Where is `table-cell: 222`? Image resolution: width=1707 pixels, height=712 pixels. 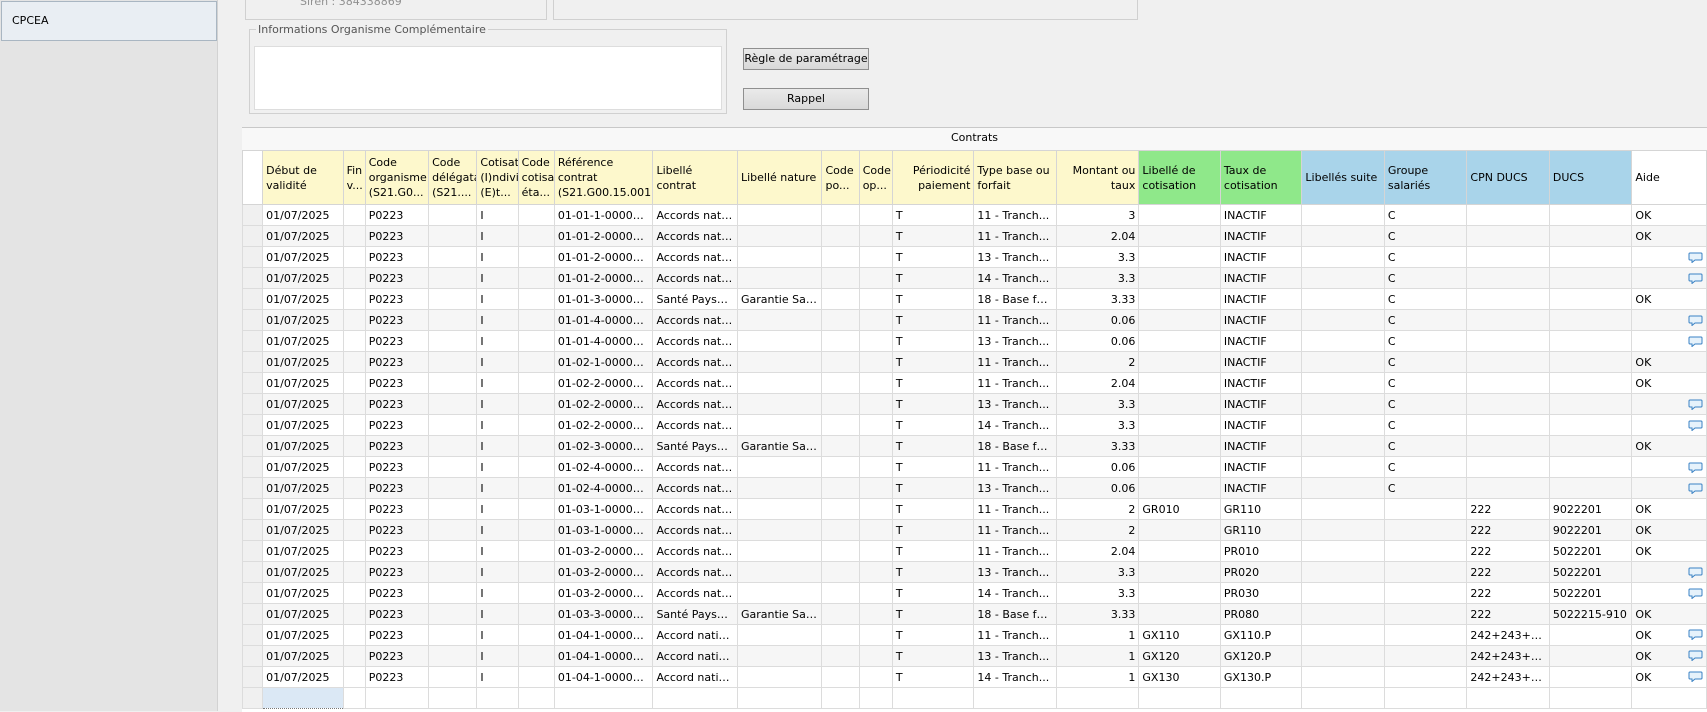
table-cell: 222 is located at coordinates (1508, 509).